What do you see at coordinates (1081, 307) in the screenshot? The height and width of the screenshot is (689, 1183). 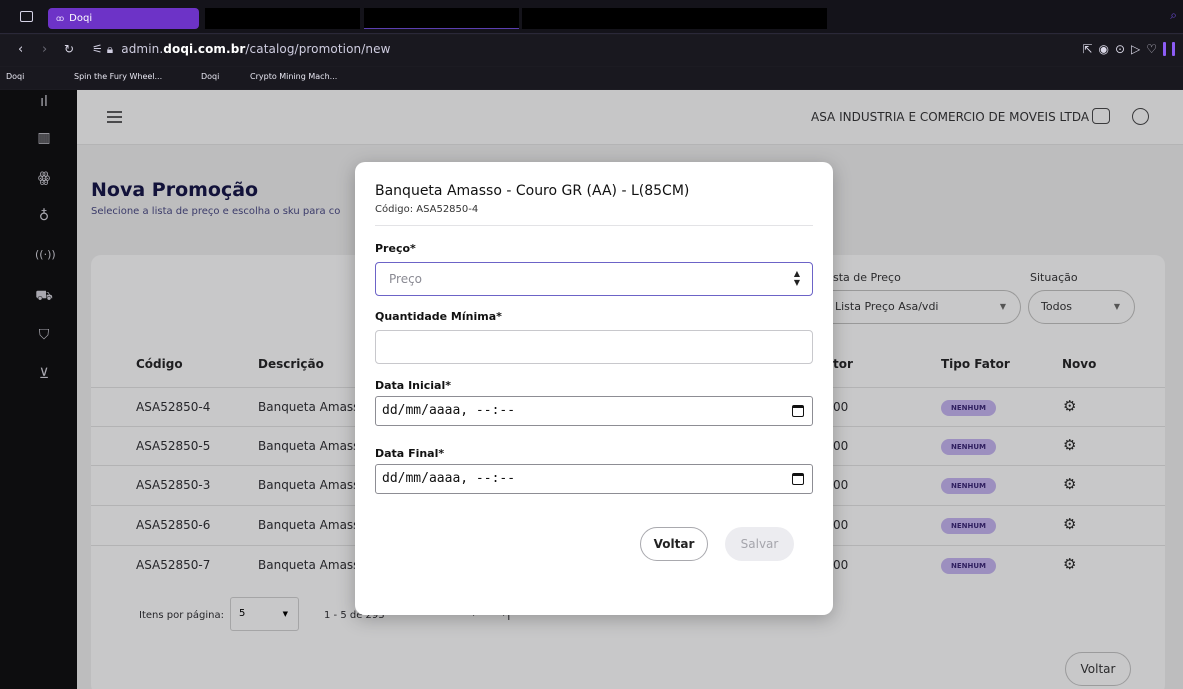 I see `status-select: Todos ▼` at bounding box center [1081, 307].